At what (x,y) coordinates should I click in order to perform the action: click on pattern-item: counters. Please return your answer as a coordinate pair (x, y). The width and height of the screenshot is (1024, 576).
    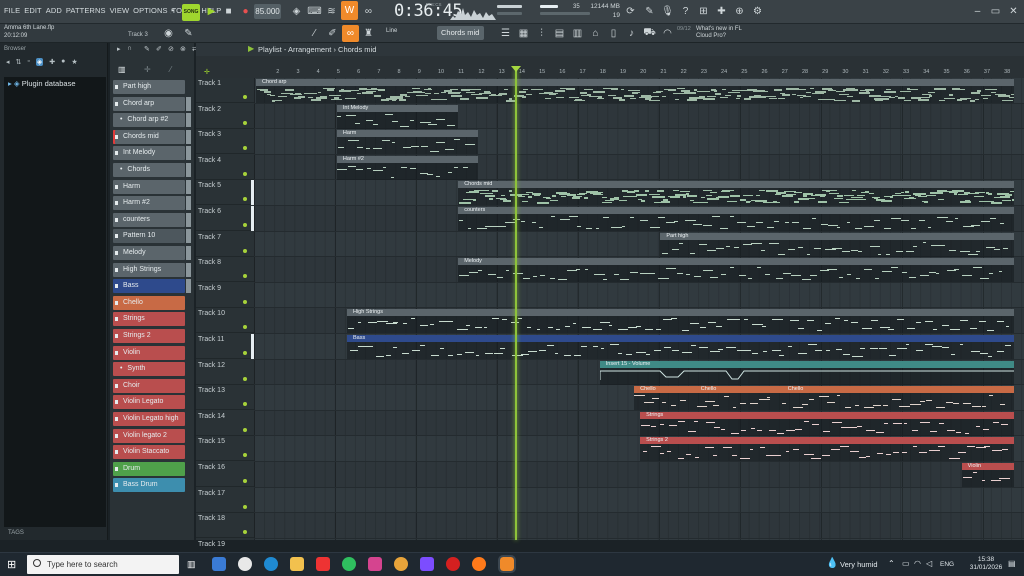
    Looking at the image, I should click on (149, 219).